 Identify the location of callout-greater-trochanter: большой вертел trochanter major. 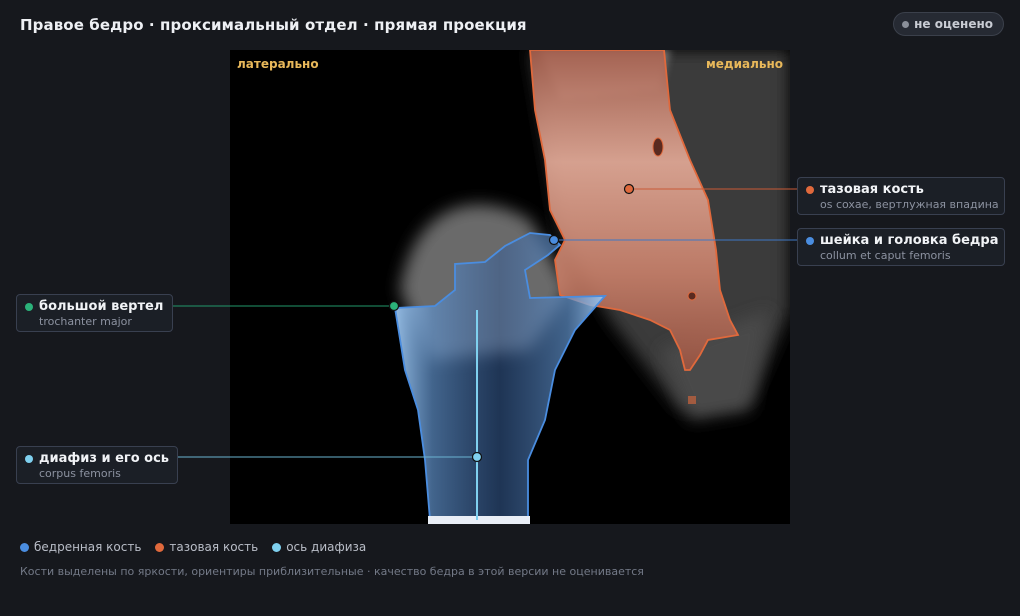
(94, 313).